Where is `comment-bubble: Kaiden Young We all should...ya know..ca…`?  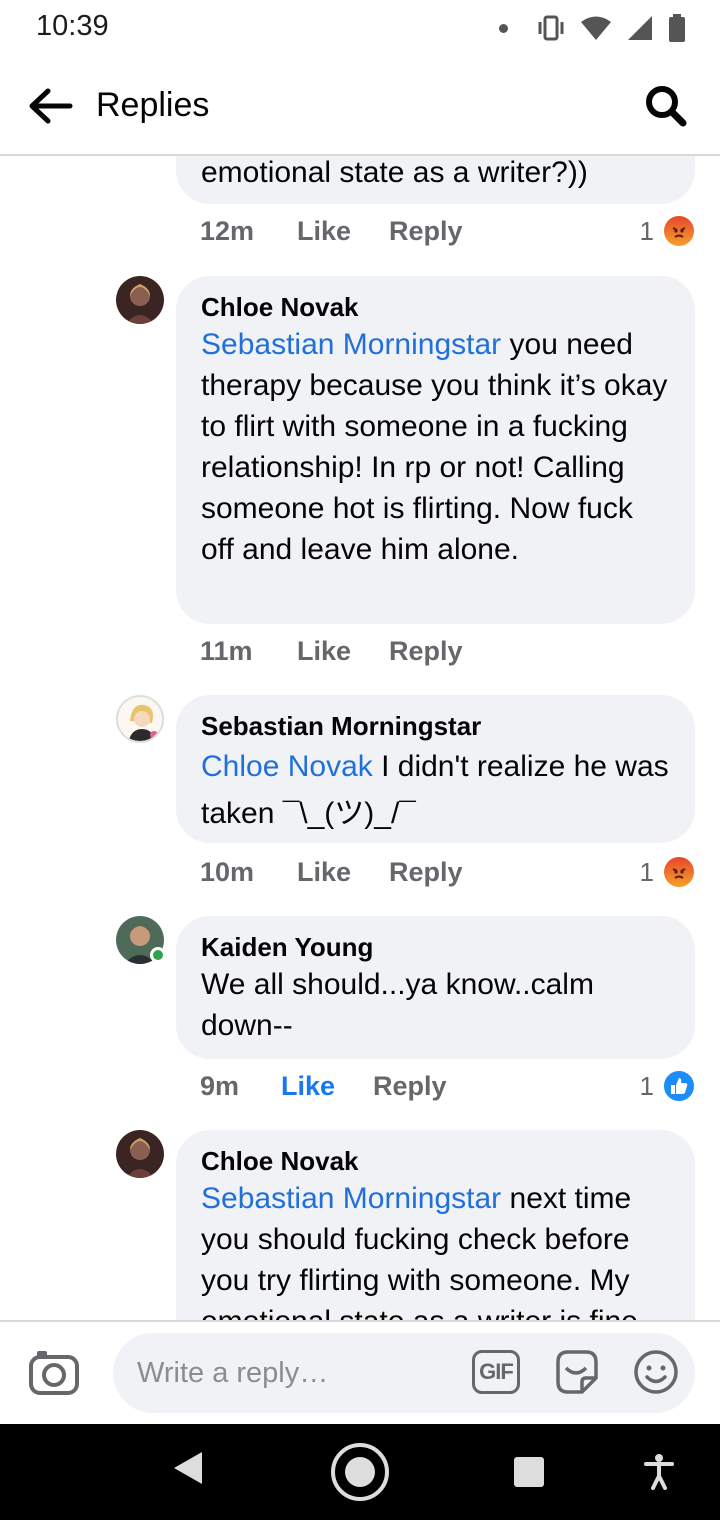
comment-bubble: Kaiden Young We all should...ya know..ca… is located at coordinates (435, 987).